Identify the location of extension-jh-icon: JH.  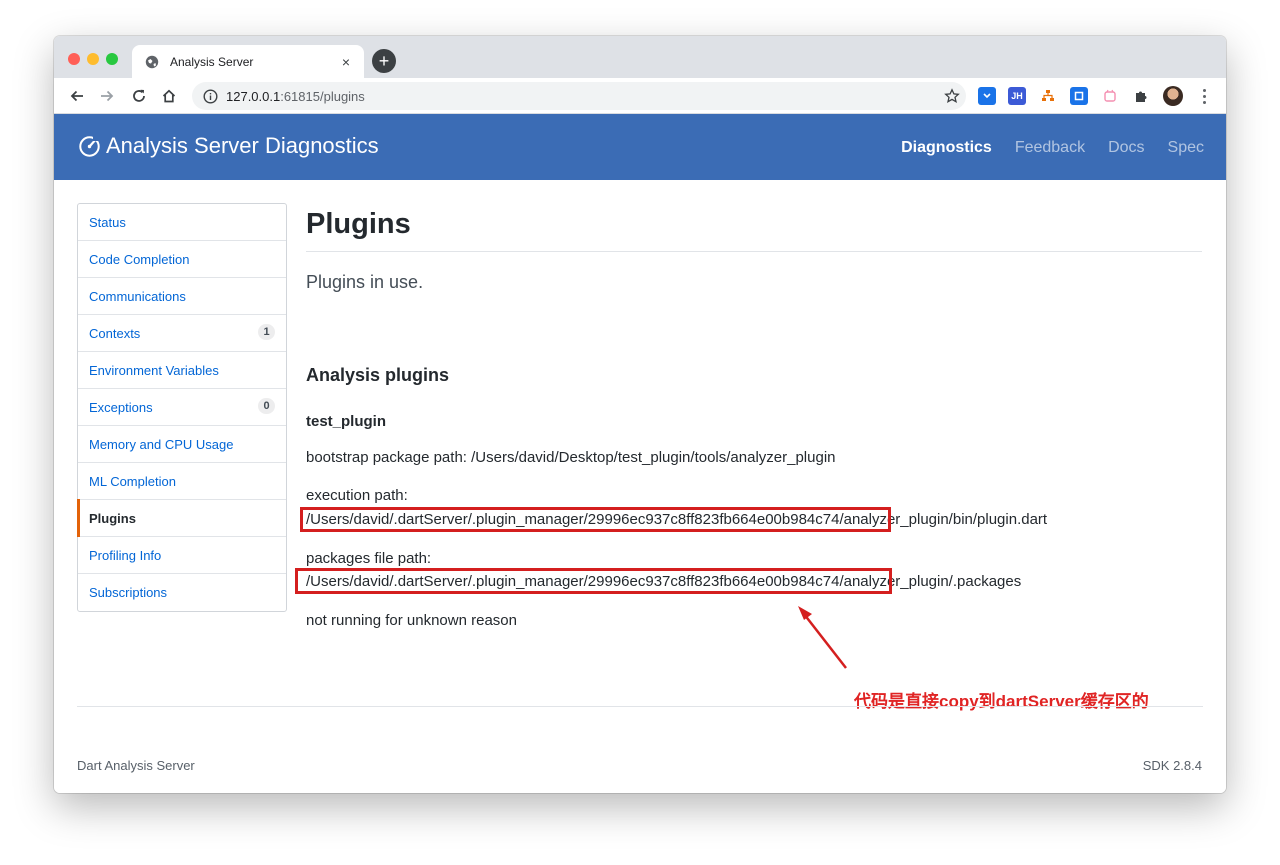
(1017, 96).